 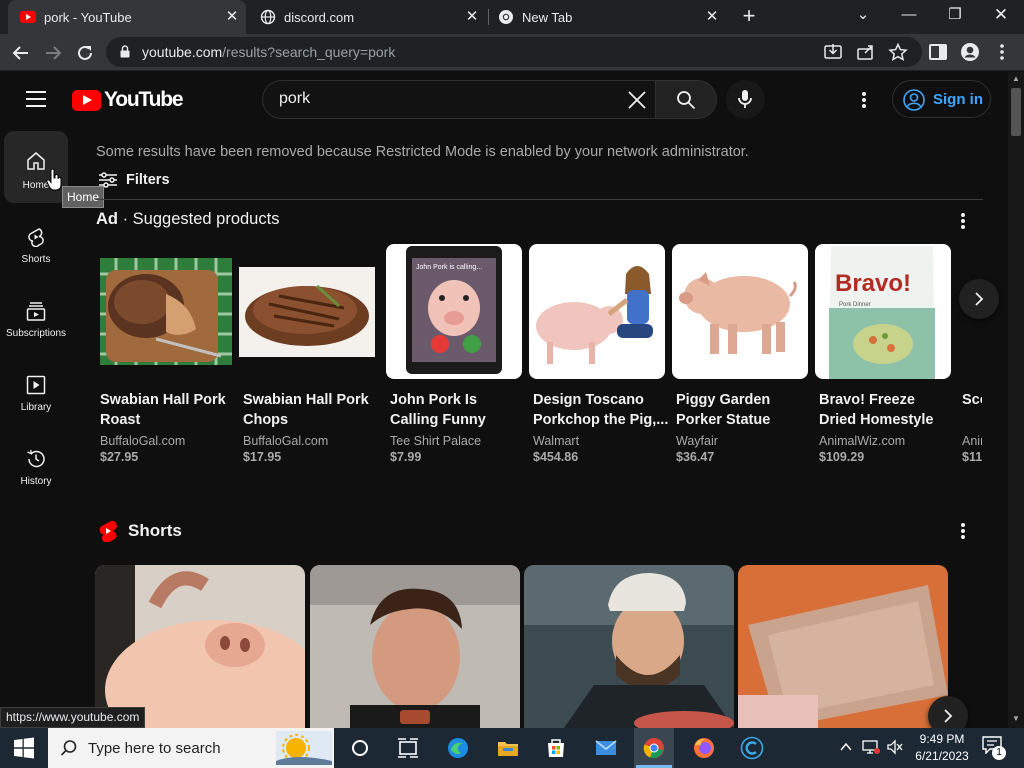 I want to click on forward-button, so click(x=53, y=53).